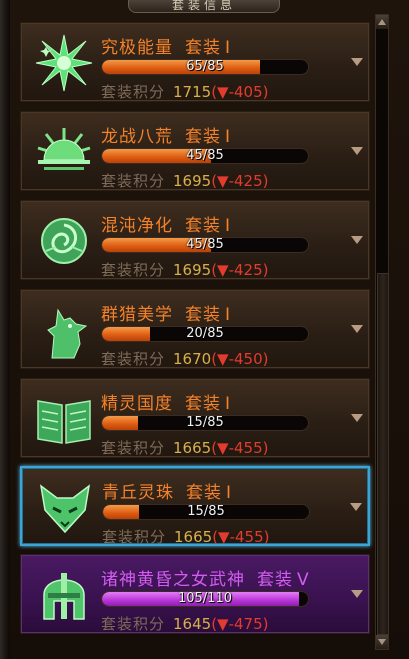 This screenshot has height=659, width=409. What do you see at coordinates (204, 6) in the screenshot?
I see `panel-title: 套装信息` at bounding box center [204, 6].